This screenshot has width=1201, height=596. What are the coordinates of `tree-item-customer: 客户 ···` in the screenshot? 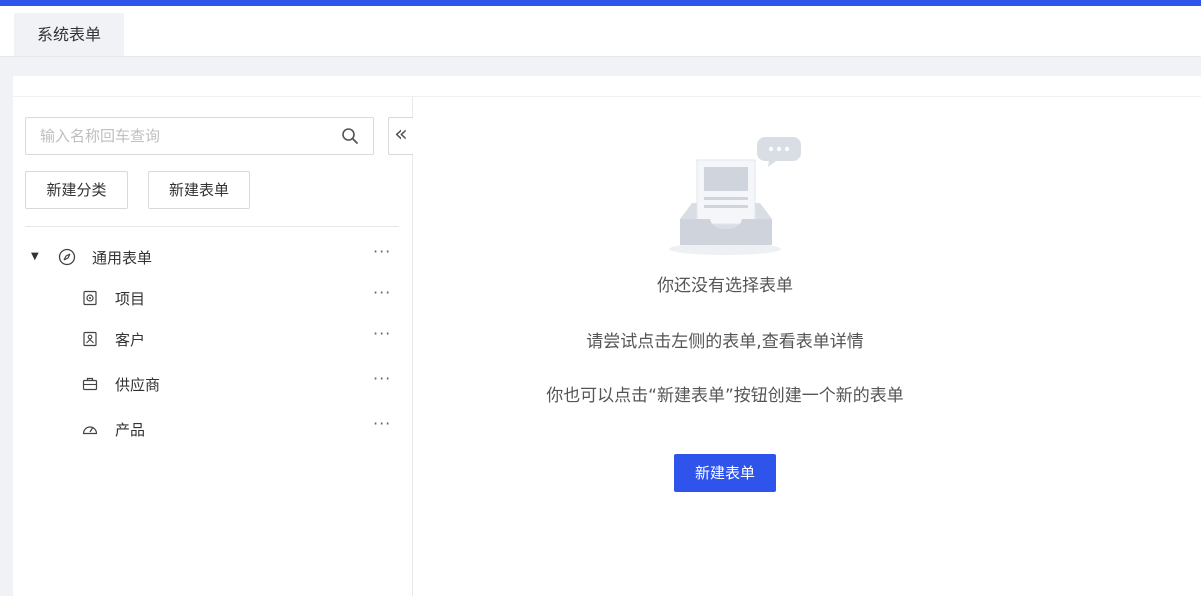 It's located at (212, 339).